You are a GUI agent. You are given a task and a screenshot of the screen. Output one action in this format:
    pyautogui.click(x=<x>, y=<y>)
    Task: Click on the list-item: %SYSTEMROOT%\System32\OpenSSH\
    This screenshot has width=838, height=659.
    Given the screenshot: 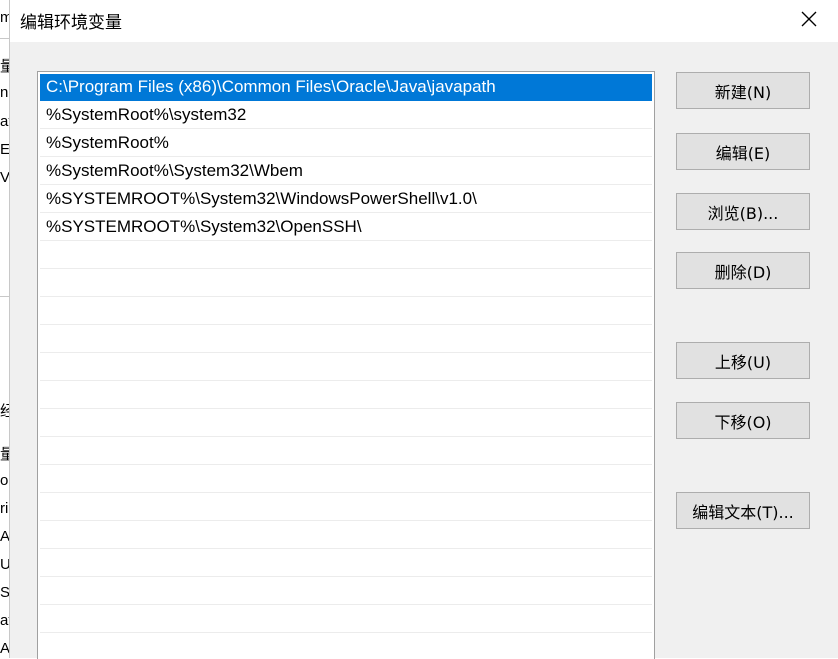 What is the action you would take?
    pyautogui.click(x=346, y=227)
    